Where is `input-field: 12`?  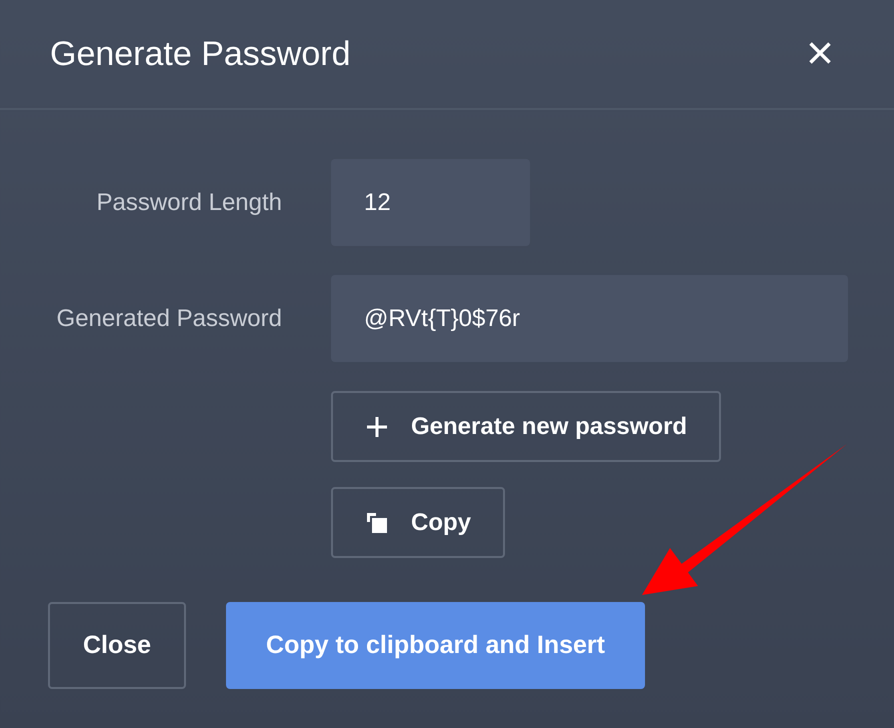 input-field: 12 is located at coordinates (430, 202).